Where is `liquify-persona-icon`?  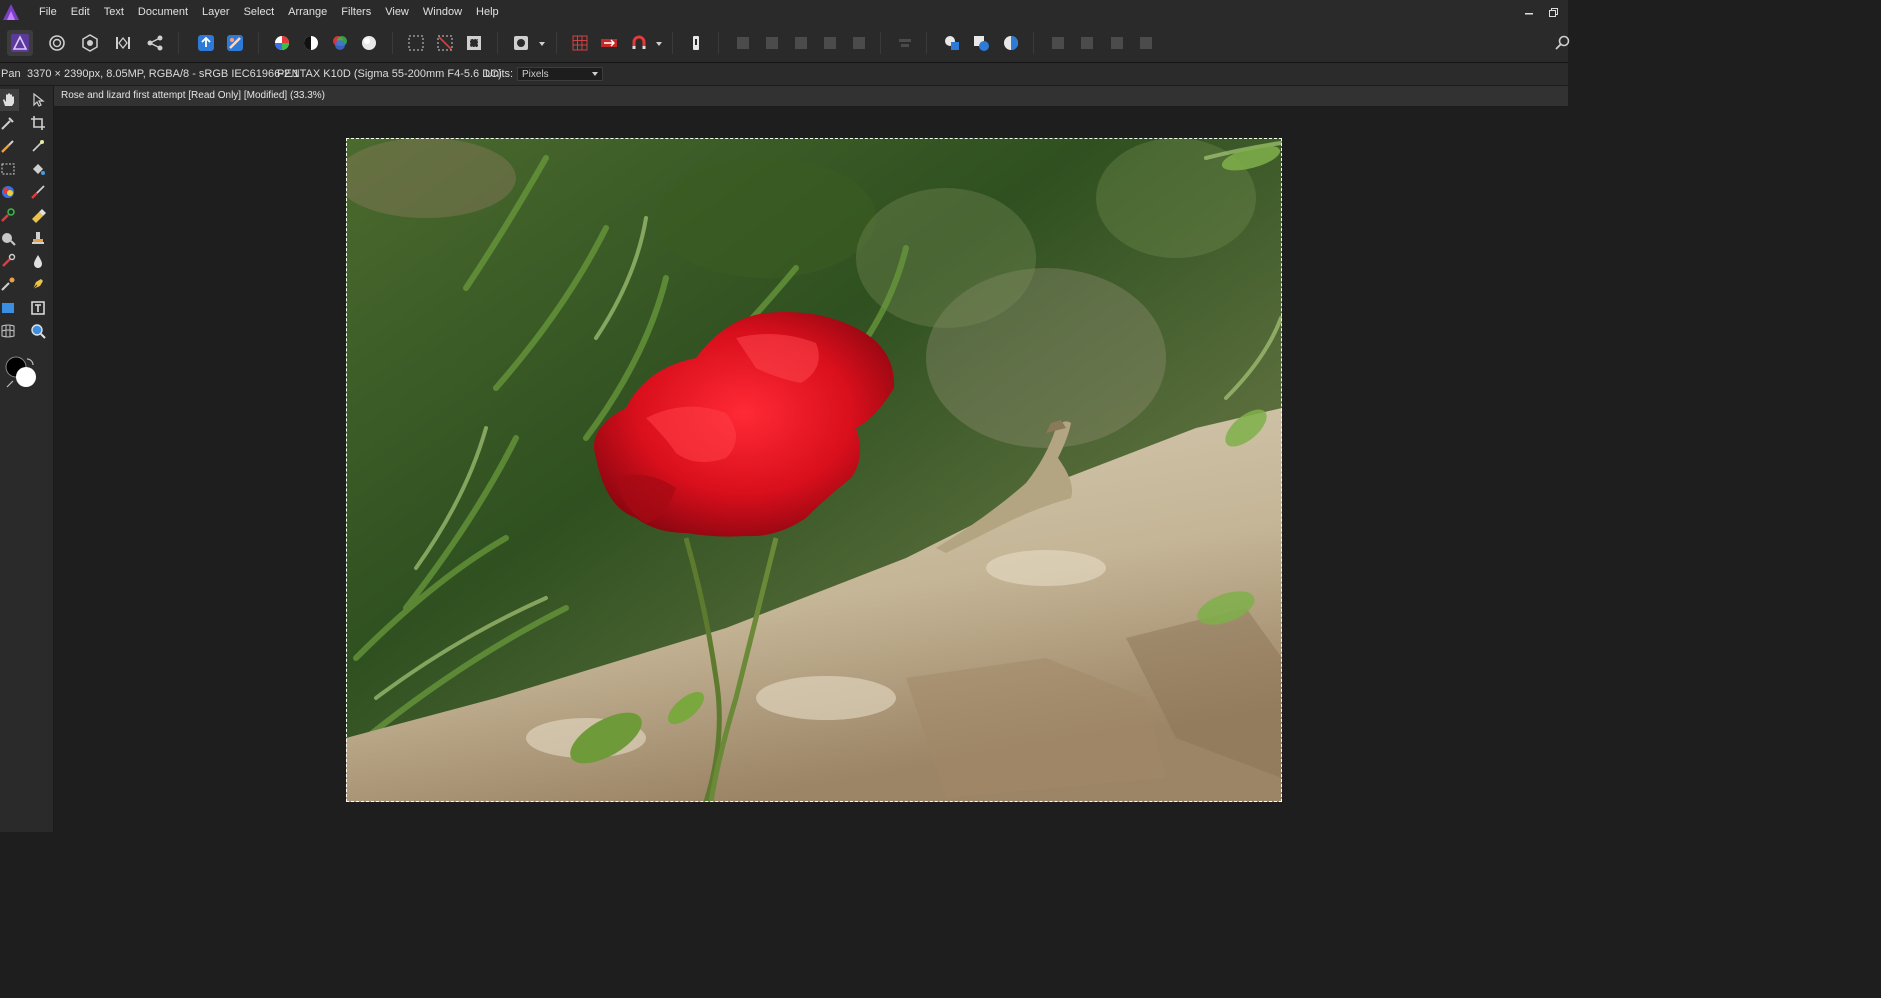 liquify-persona-icon is located at coordinates (57, 43).